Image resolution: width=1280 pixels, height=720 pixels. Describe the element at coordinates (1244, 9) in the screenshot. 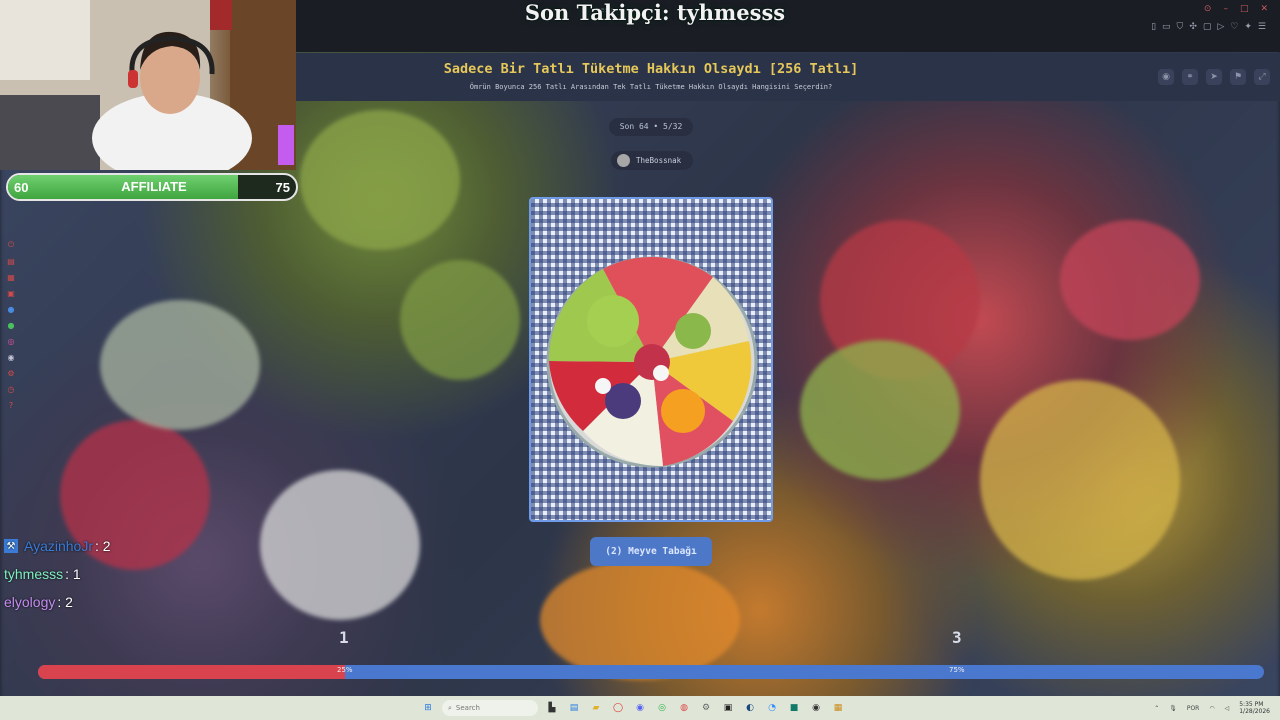

I see `maximize-icon: □` at that location.